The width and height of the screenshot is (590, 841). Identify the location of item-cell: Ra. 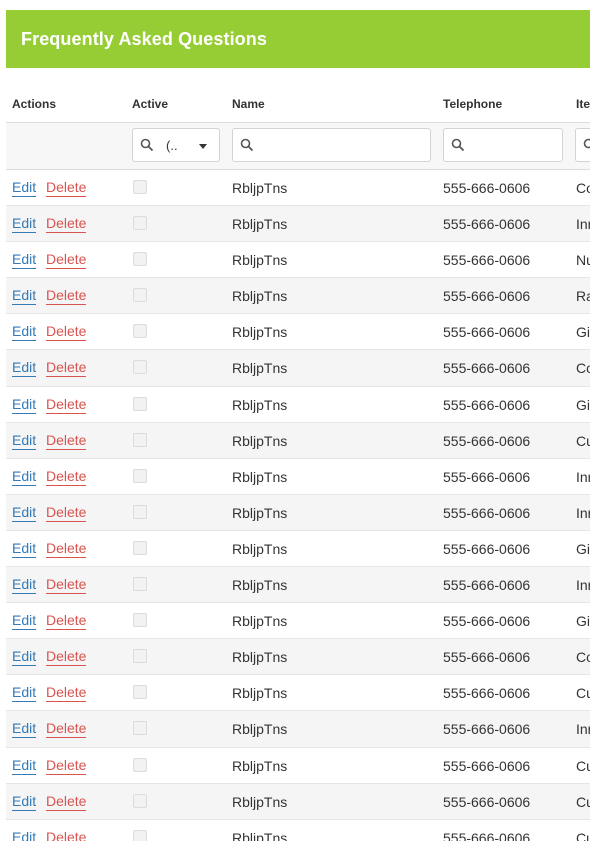
(583, 296).